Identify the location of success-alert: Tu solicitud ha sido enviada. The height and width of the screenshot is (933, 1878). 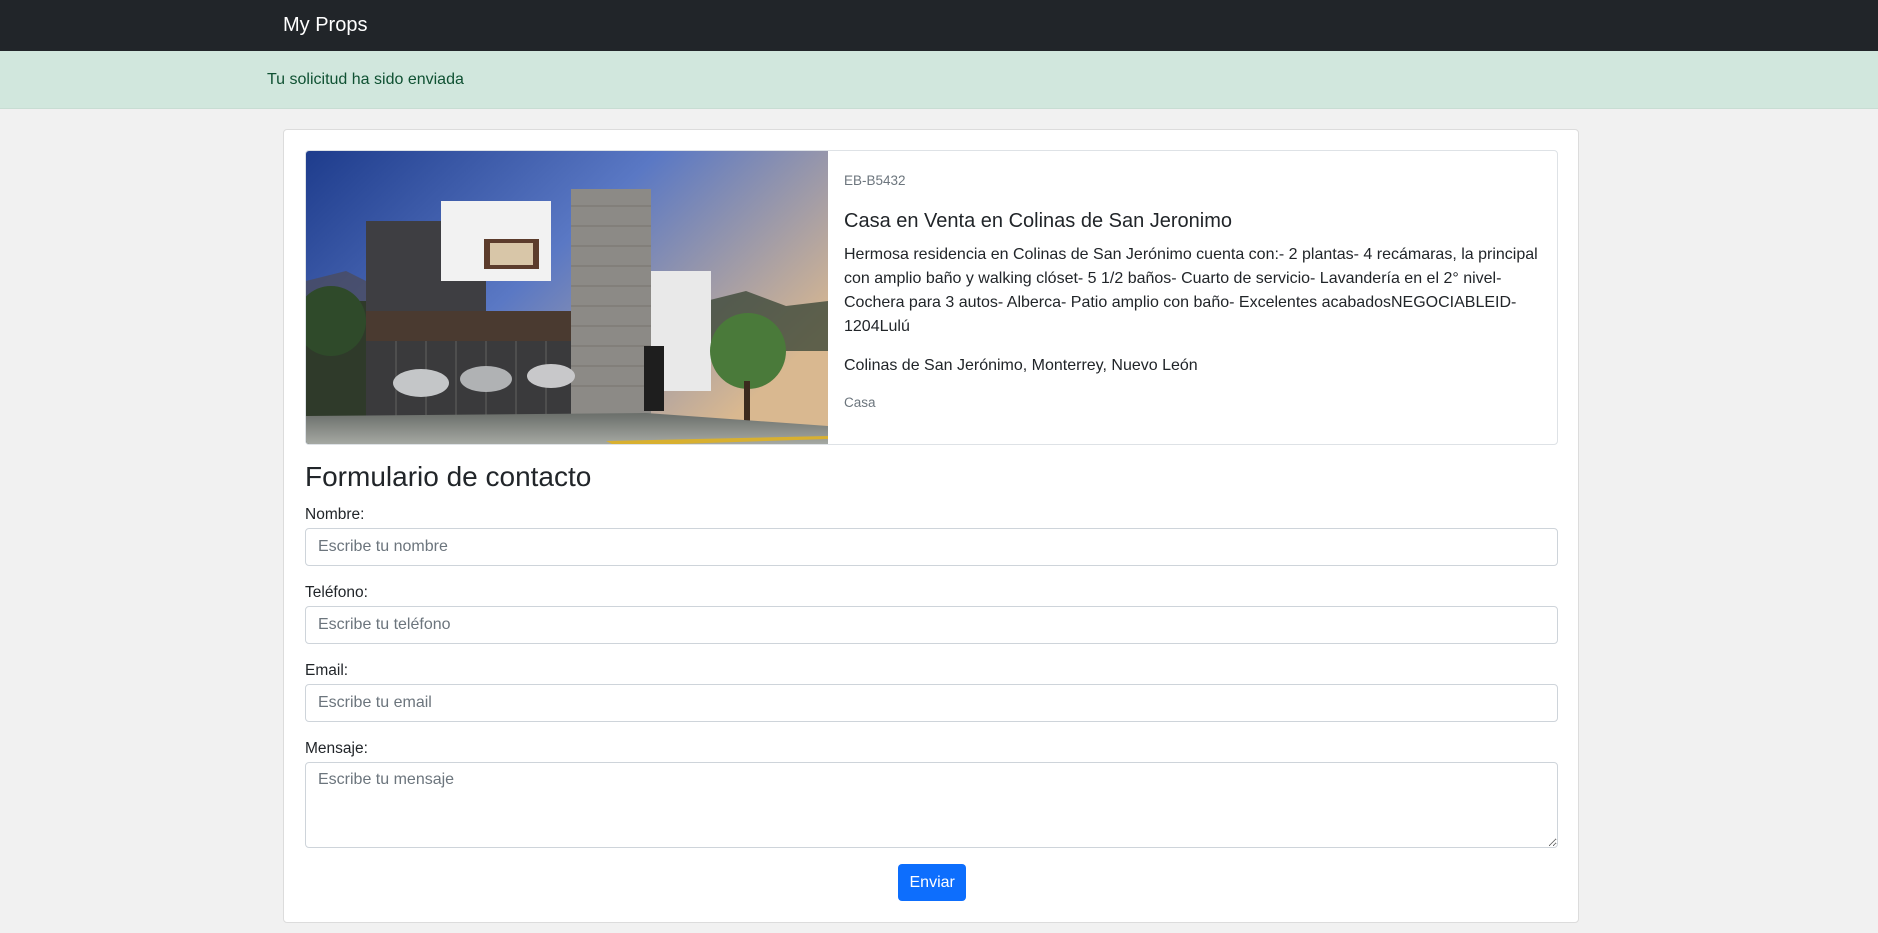
(939, 80).